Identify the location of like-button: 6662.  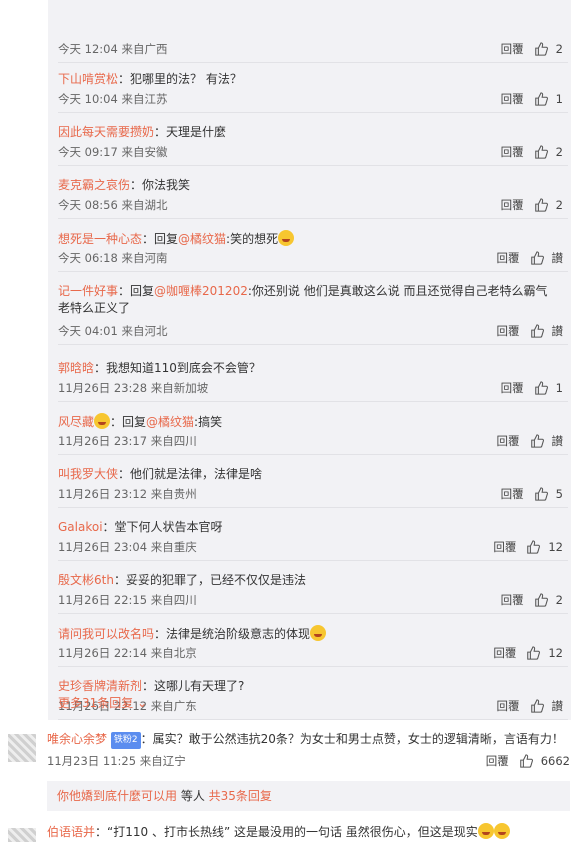
(544, 761).